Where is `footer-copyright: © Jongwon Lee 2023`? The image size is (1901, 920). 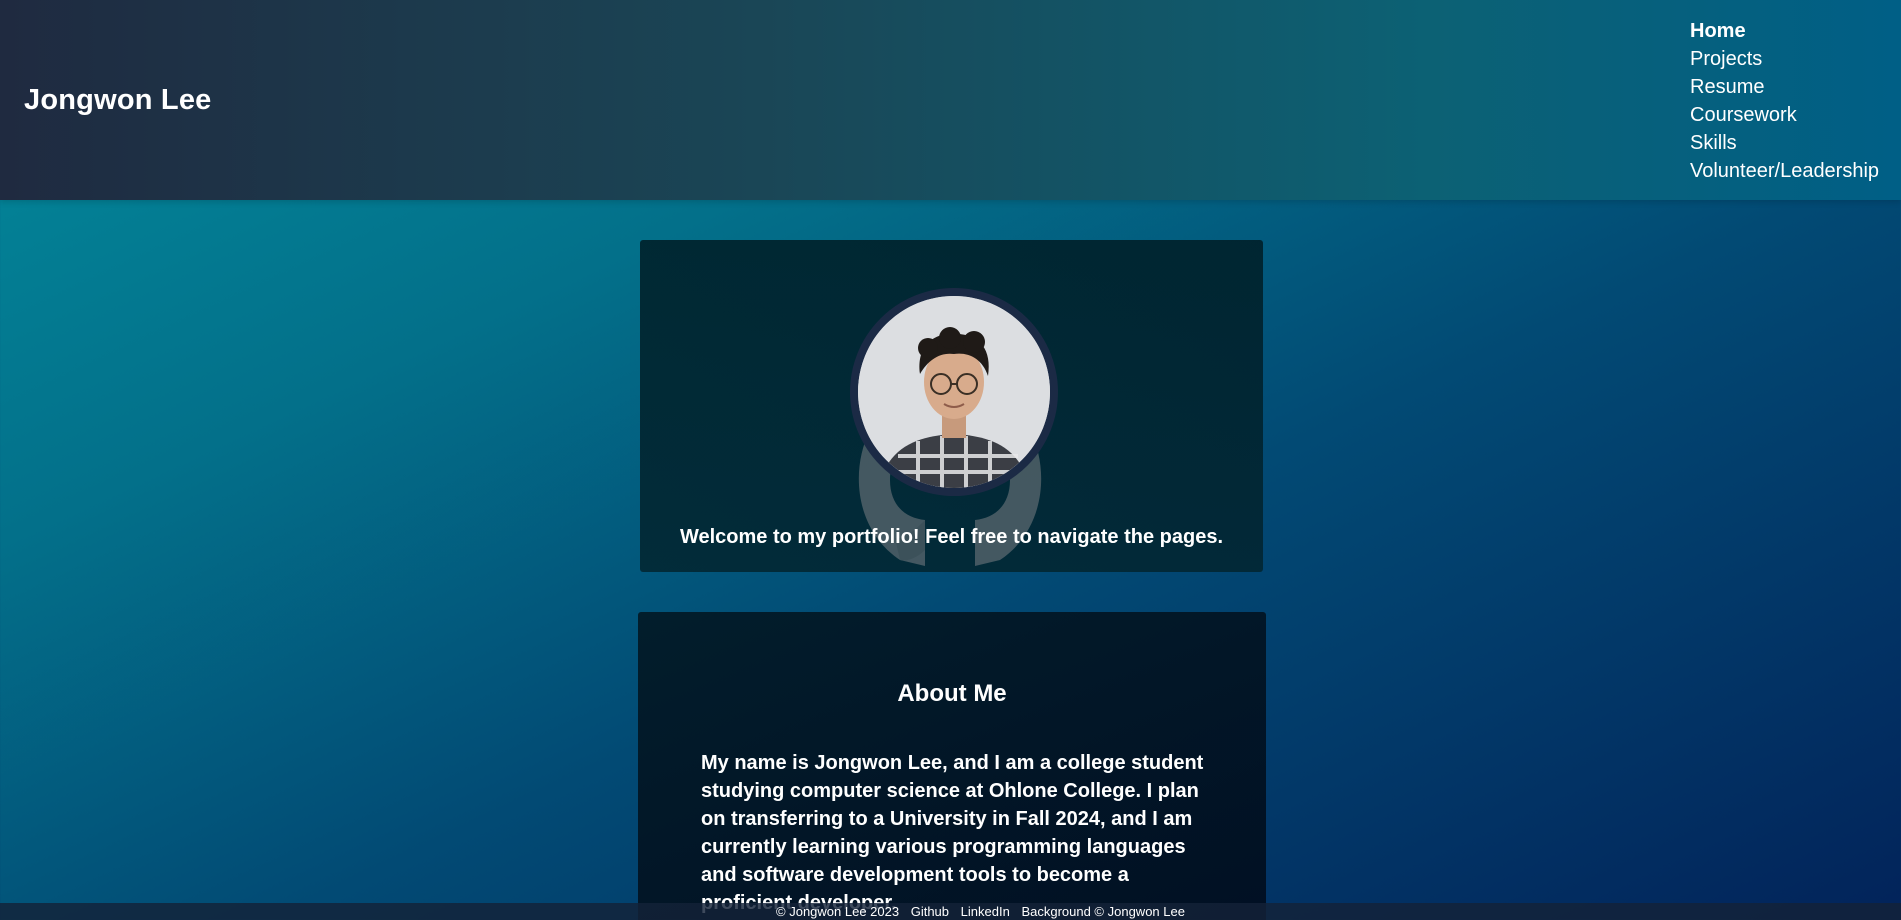 footer-copyright: © Jongwon Lee 2023 is located at coordinates (838, 911).